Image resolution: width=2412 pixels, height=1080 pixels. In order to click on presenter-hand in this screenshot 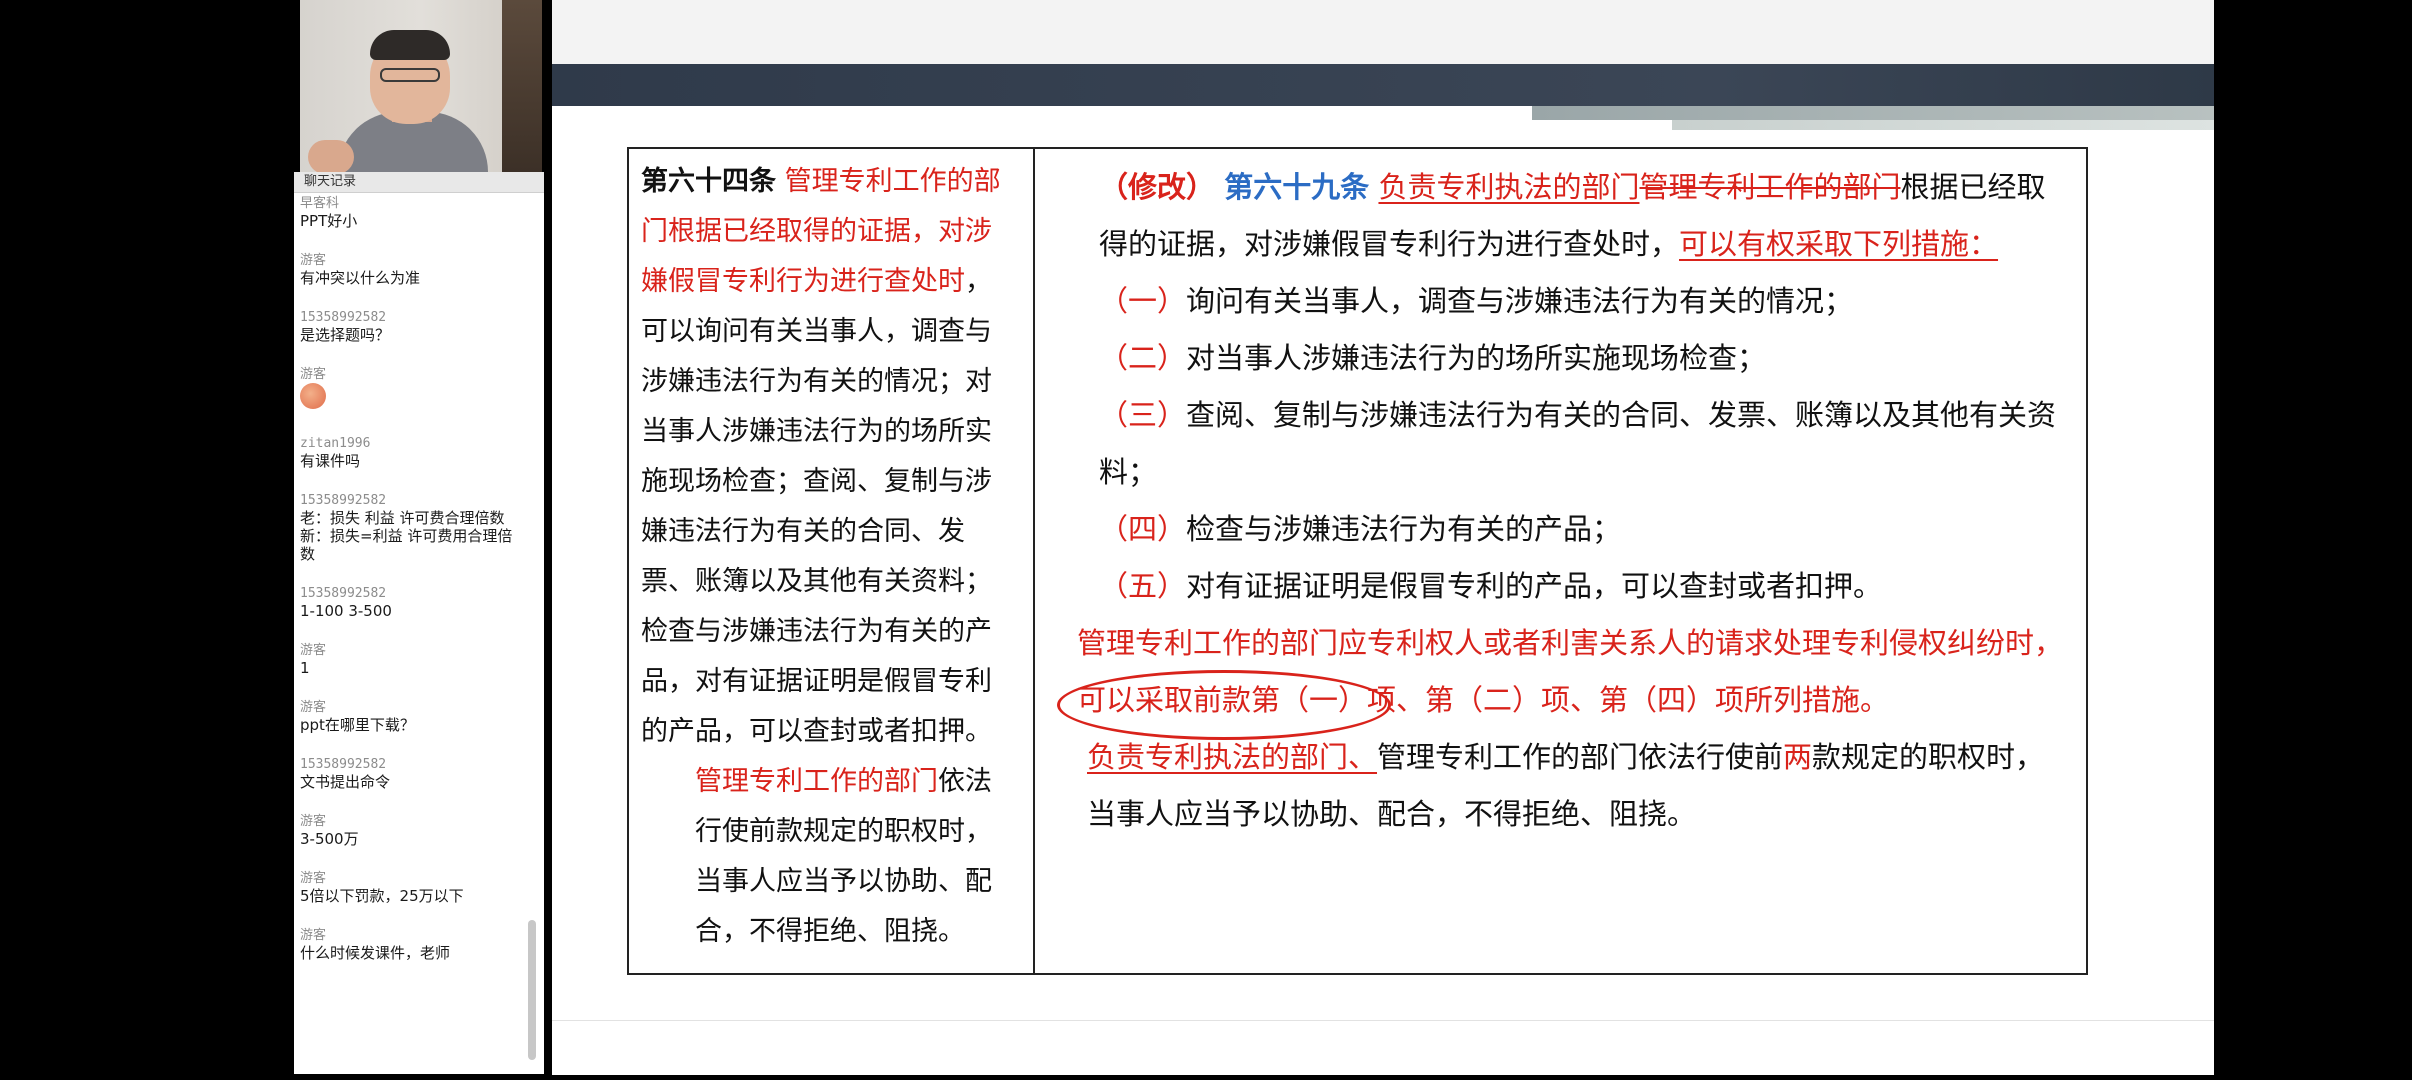, I will do `click(331, 156)`.